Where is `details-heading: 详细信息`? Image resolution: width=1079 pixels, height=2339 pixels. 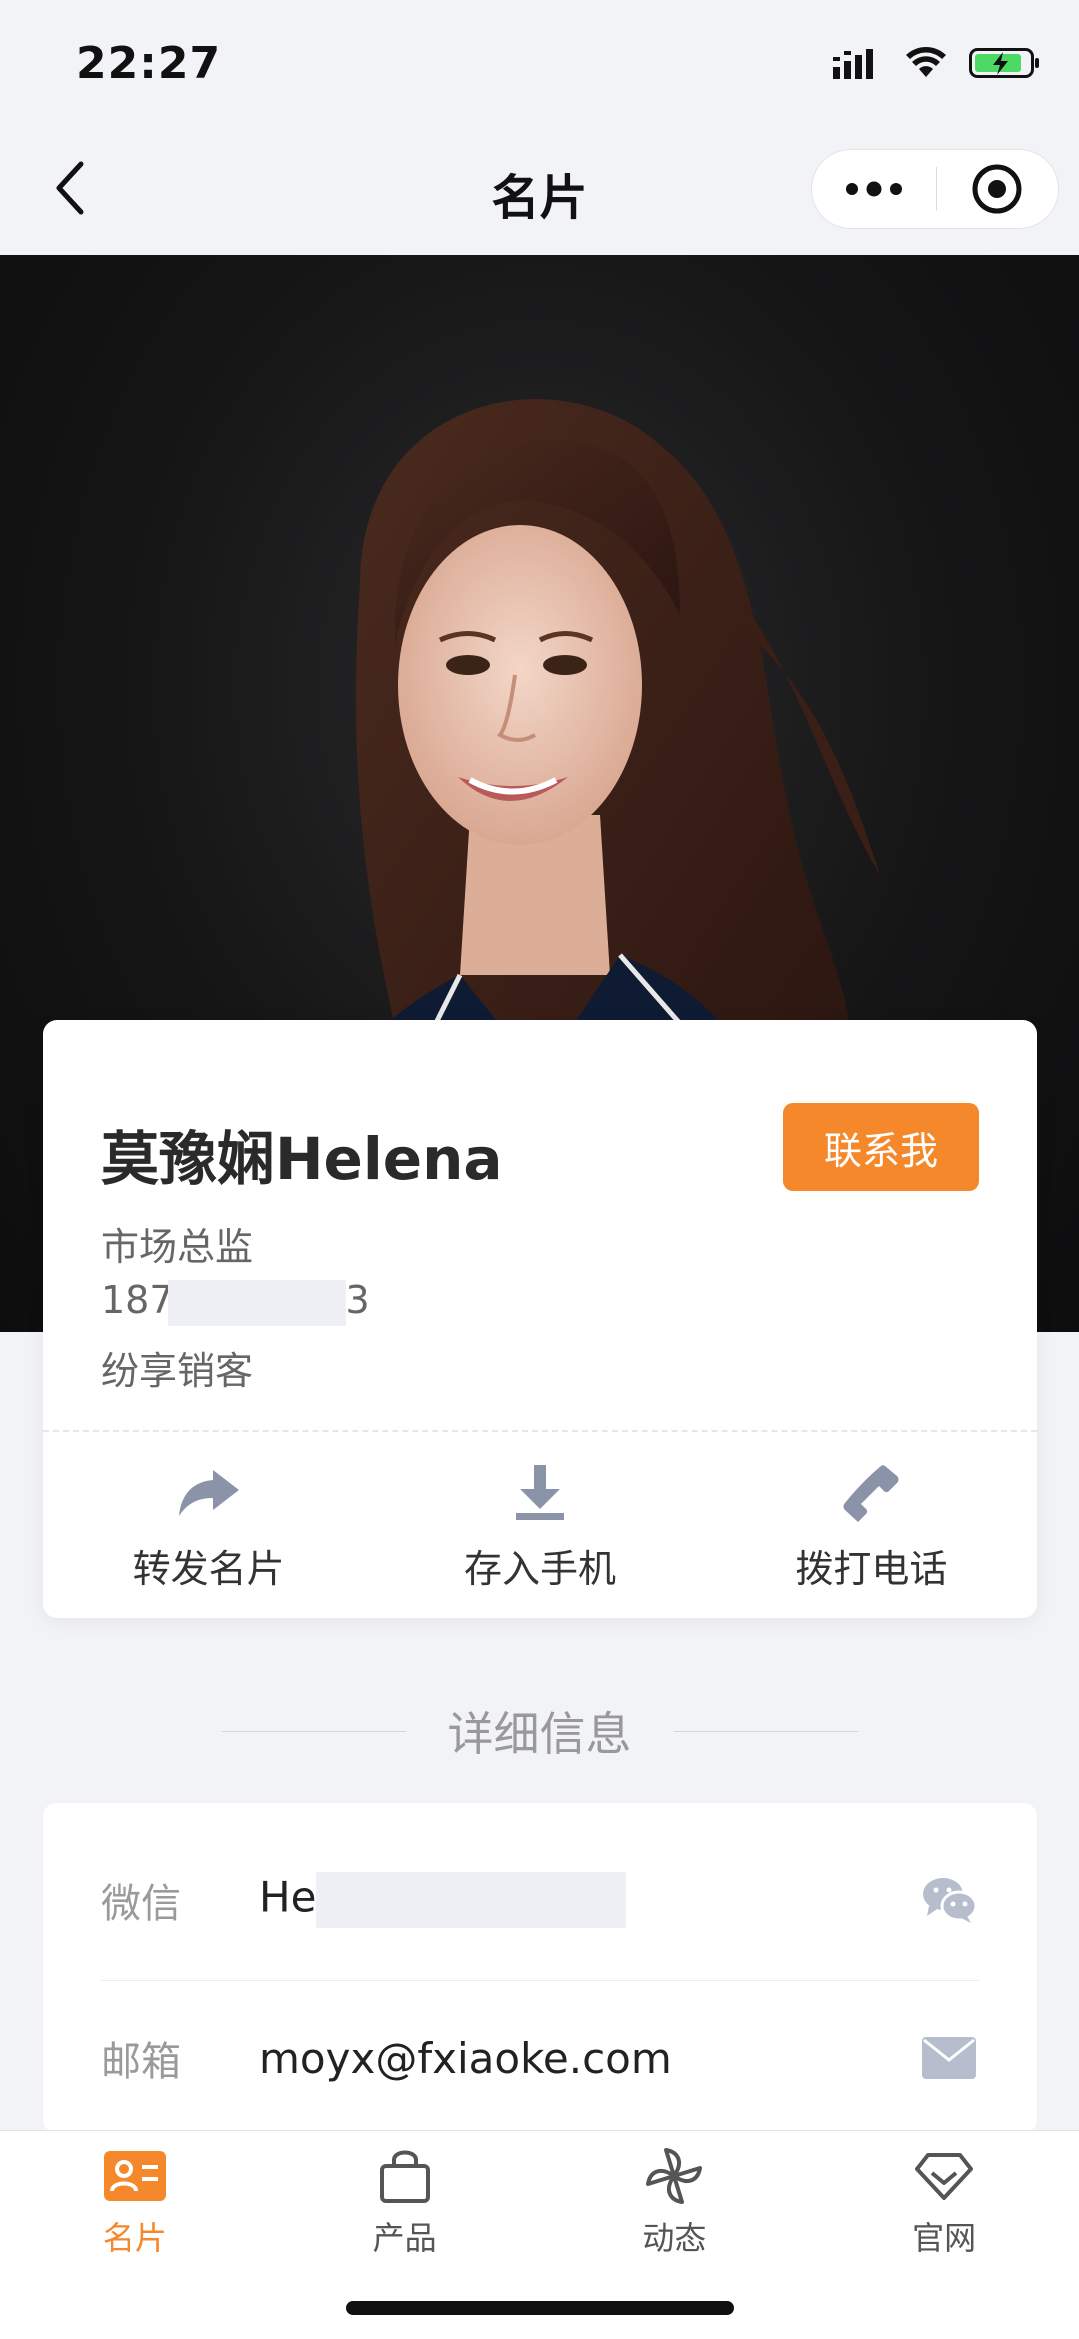 details-heading: 详细信息 is located at coordinates (539, 1731).